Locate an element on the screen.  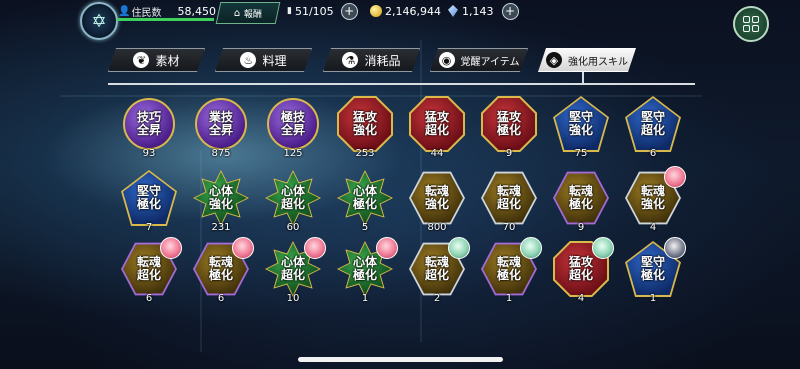
residents-progress-bar is located at coordinates (165, 19).